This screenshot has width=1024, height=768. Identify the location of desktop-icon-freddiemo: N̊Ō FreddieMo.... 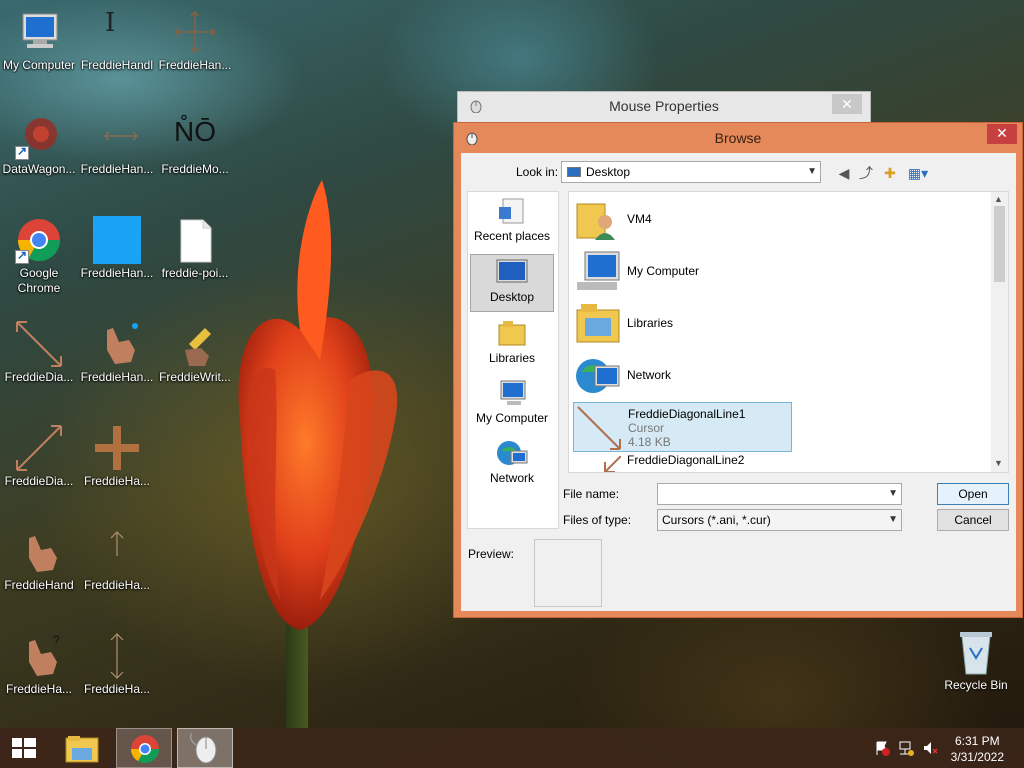
(195, 158).